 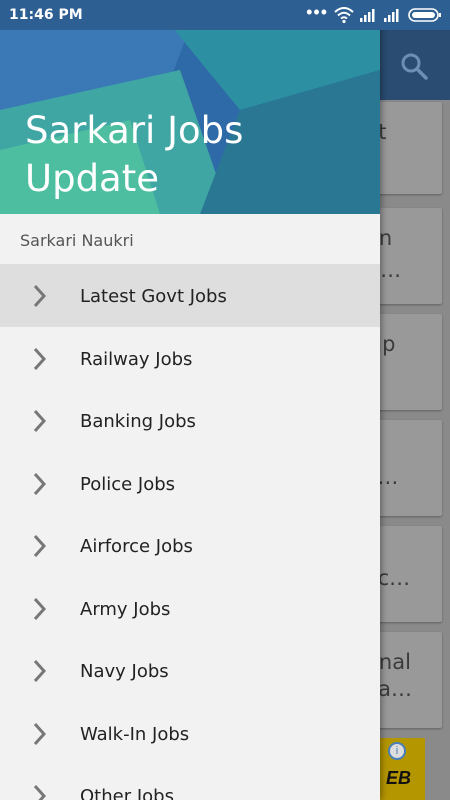 I want to click on section-label: Sarkari Naukri, so click(x=77, y=240).